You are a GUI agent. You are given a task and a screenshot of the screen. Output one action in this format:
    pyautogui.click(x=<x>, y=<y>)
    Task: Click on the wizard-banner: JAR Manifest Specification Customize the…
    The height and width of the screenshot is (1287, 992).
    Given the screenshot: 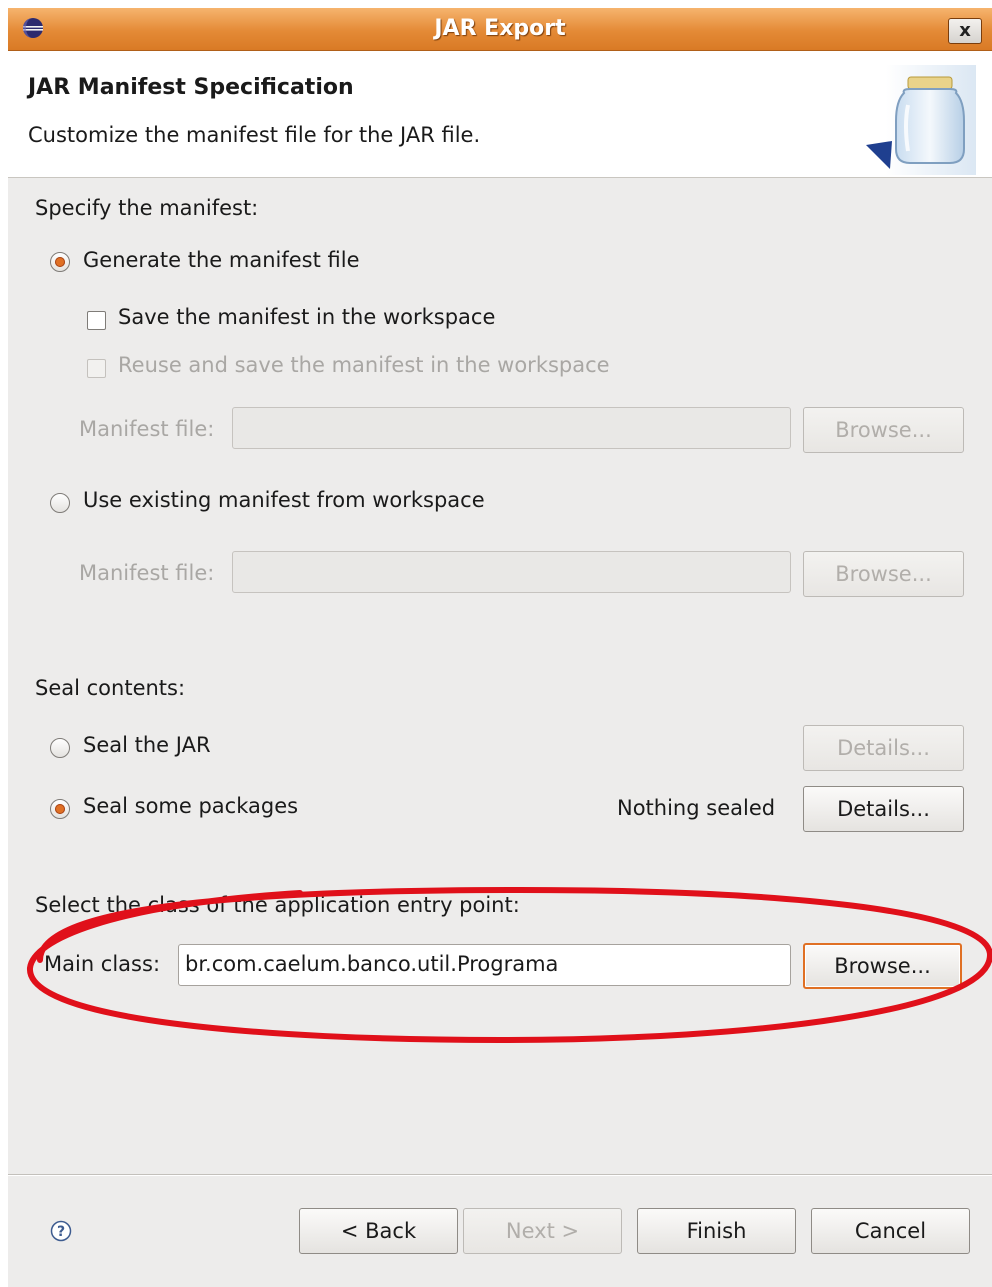 What is the action you would take?
    pyautogui.click(x=500, y=114)
    